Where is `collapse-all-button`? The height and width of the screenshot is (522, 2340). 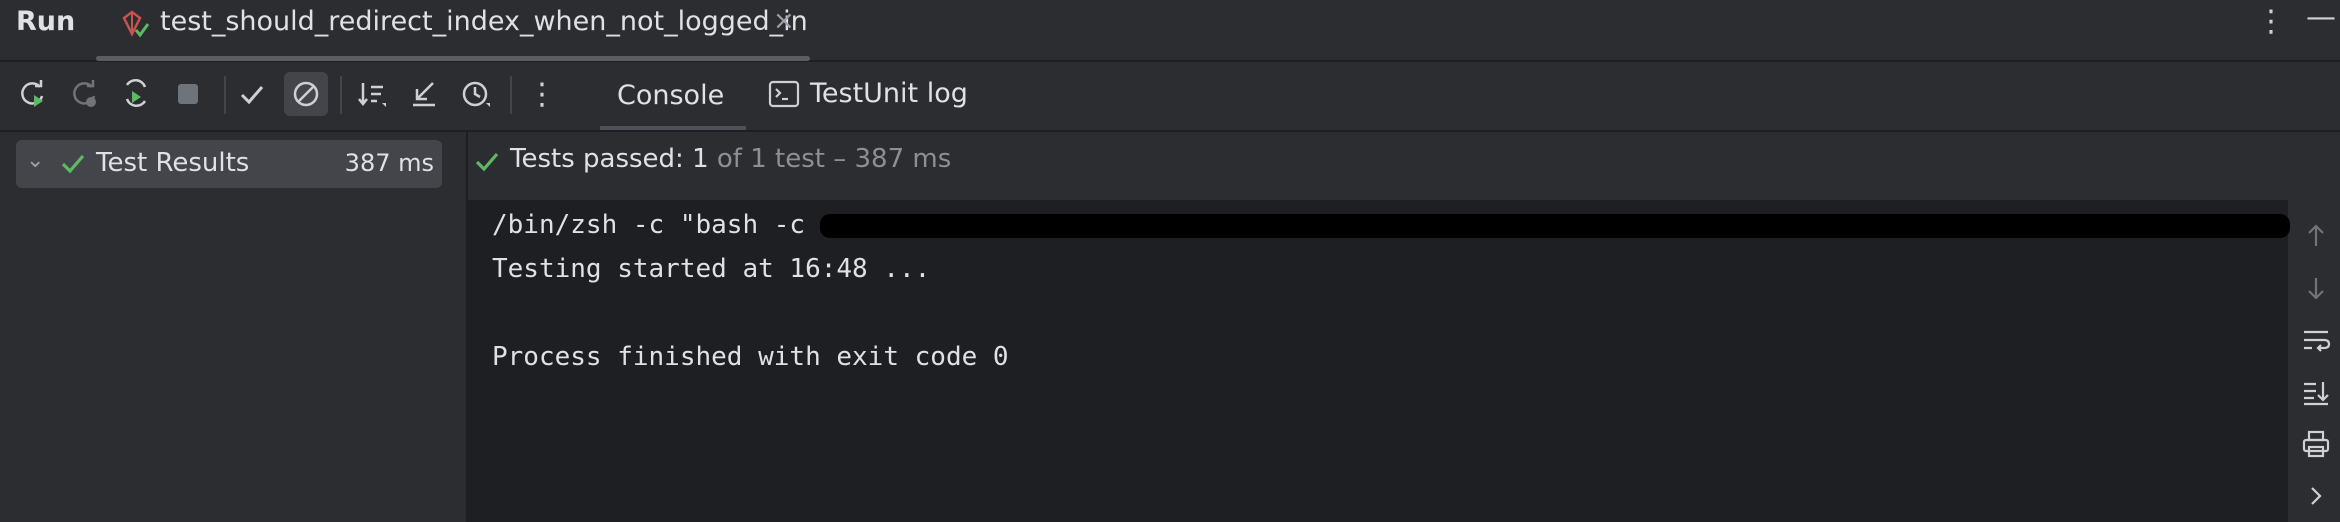
collapse-all-button is located at coordinates (424, 94).